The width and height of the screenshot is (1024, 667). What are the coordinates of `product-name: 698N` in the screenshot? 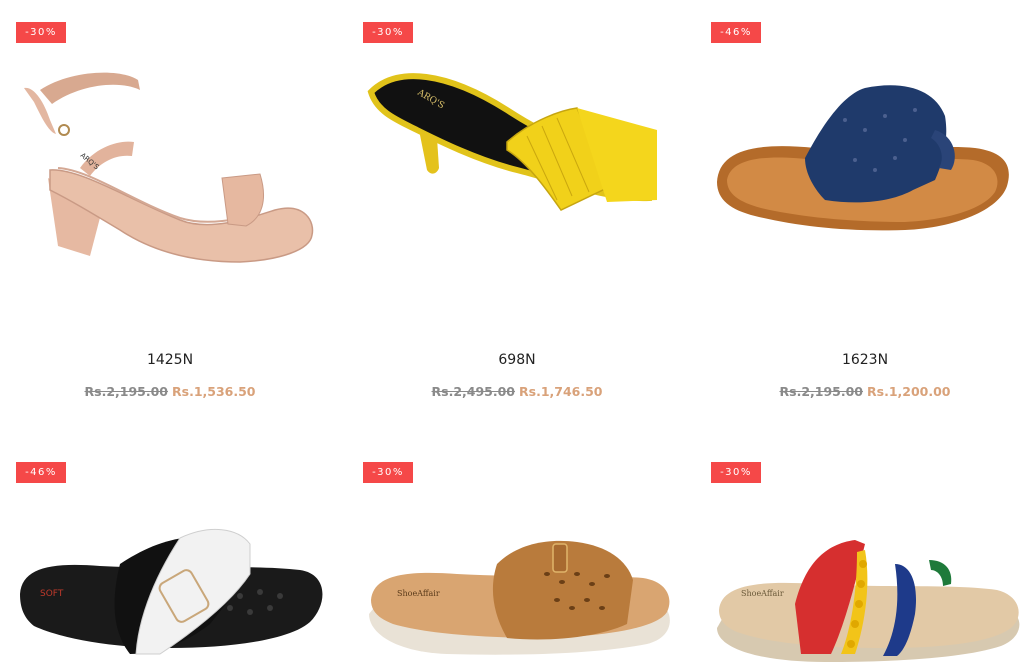 It's located at (517, 360).